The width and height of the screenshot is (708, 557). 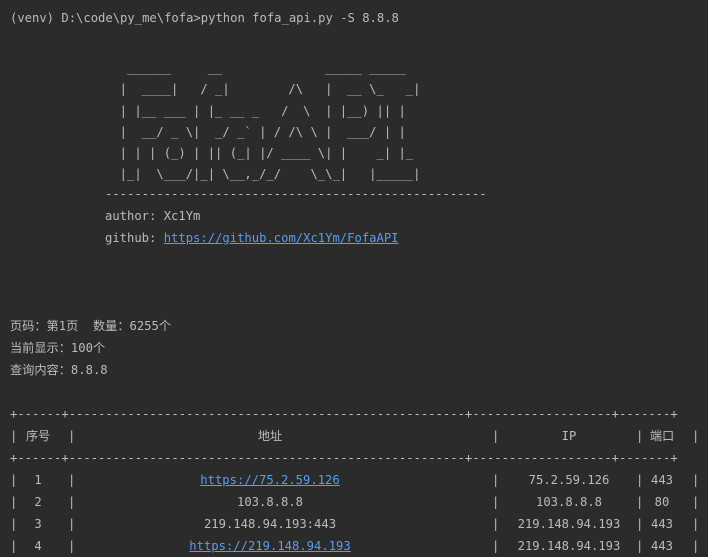 What do you see at coordinates (59, 370) in the screenshot?
I see `query-line: 查询内容：8.8.8` at bounding box center [59, 370].